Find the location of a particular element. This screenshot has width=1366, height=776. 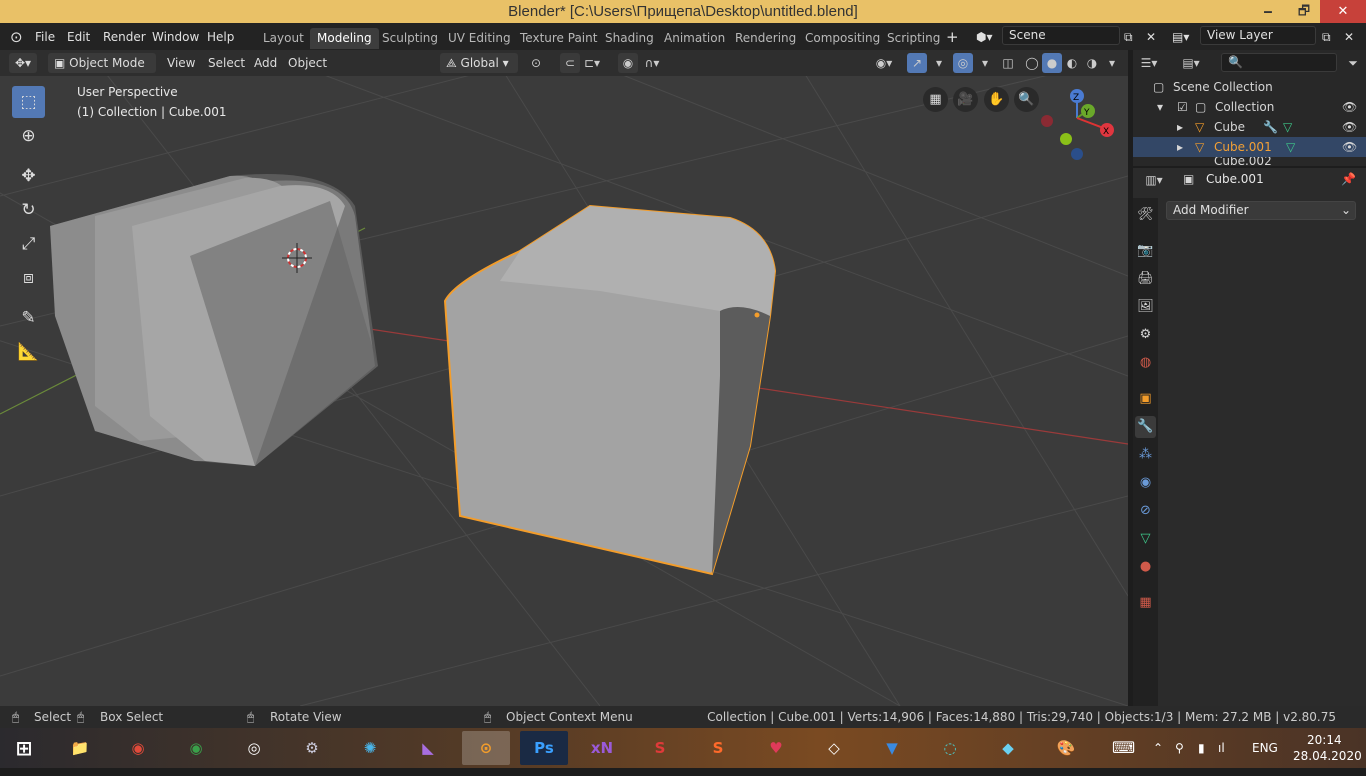

tab-constraints-icon: ⊘ is located at coordinates (1145, 511).